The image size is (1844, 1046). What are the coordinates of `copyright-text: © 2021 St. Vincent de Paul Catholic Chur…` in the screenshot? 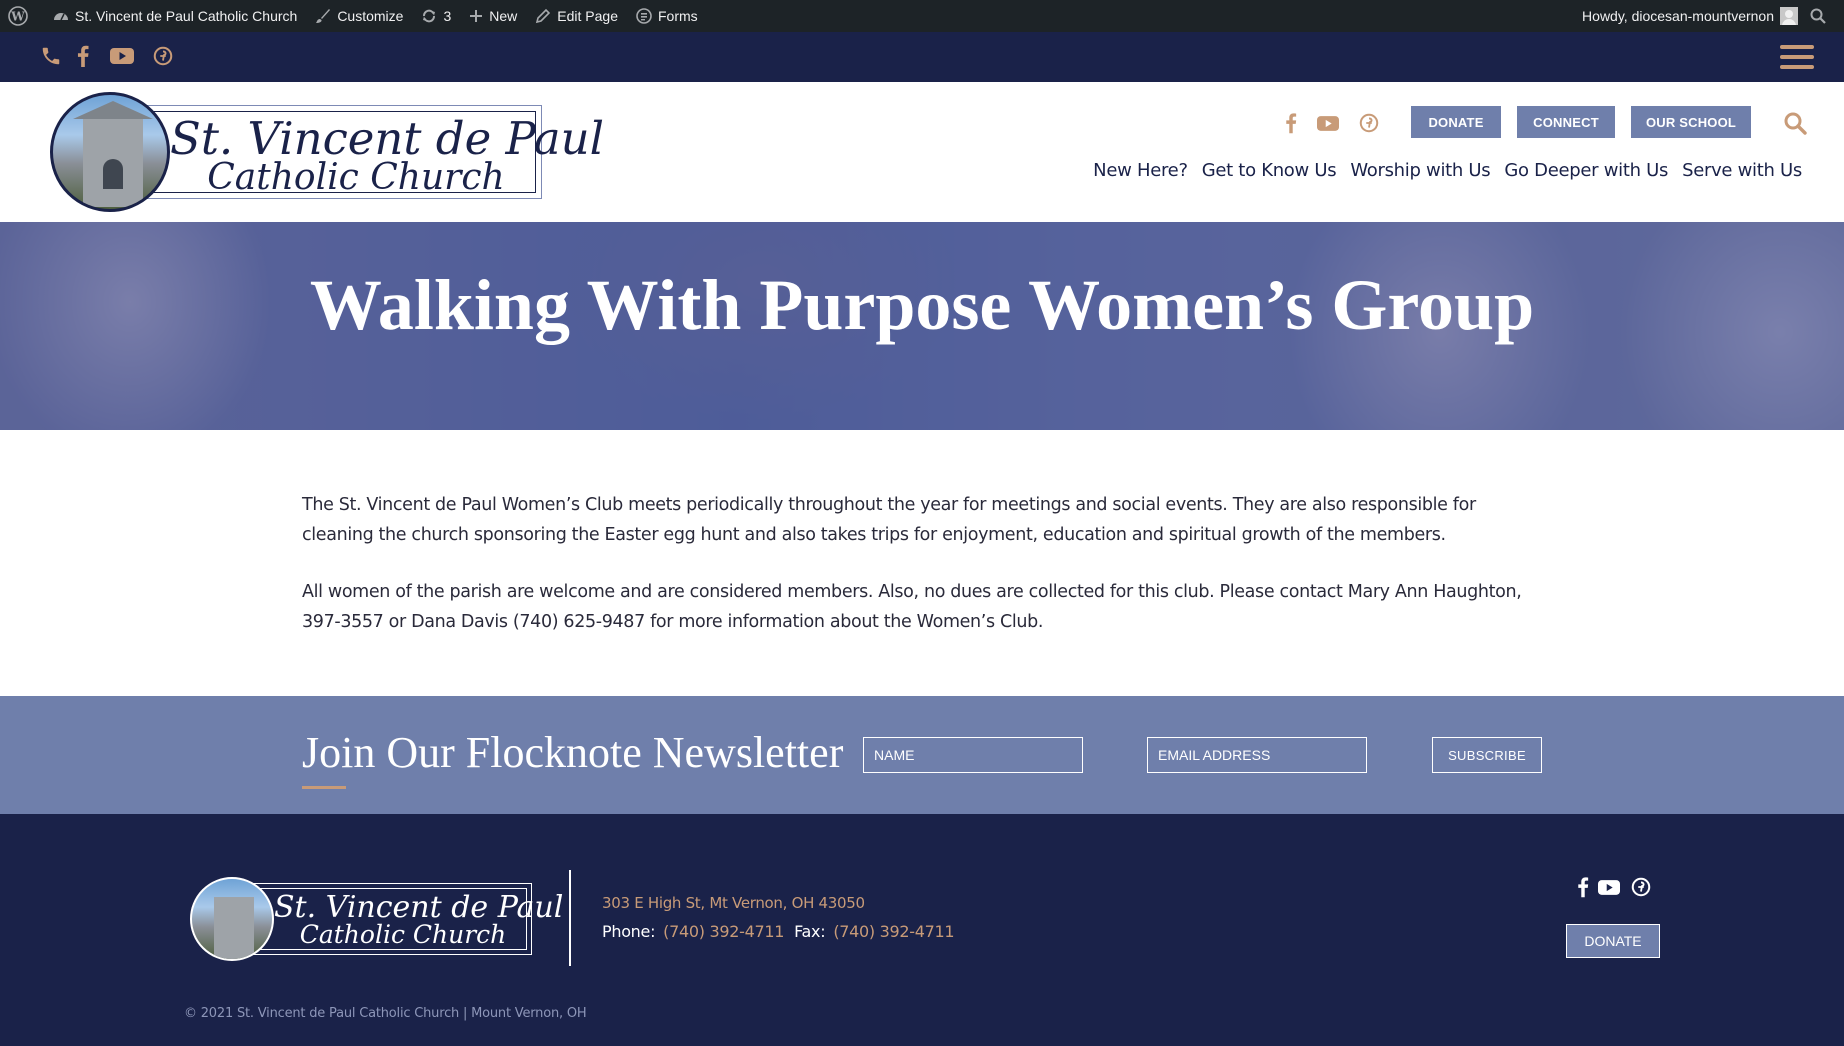 It's located at (385, 1013).